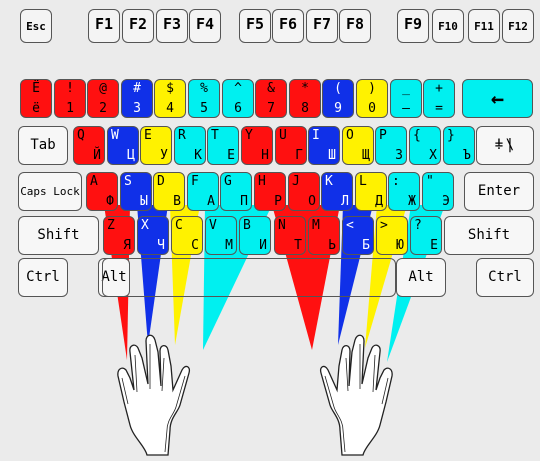 Image resolution: width=540 pixels, height=461 pixels. I want to click on hands, so click(255, 395).